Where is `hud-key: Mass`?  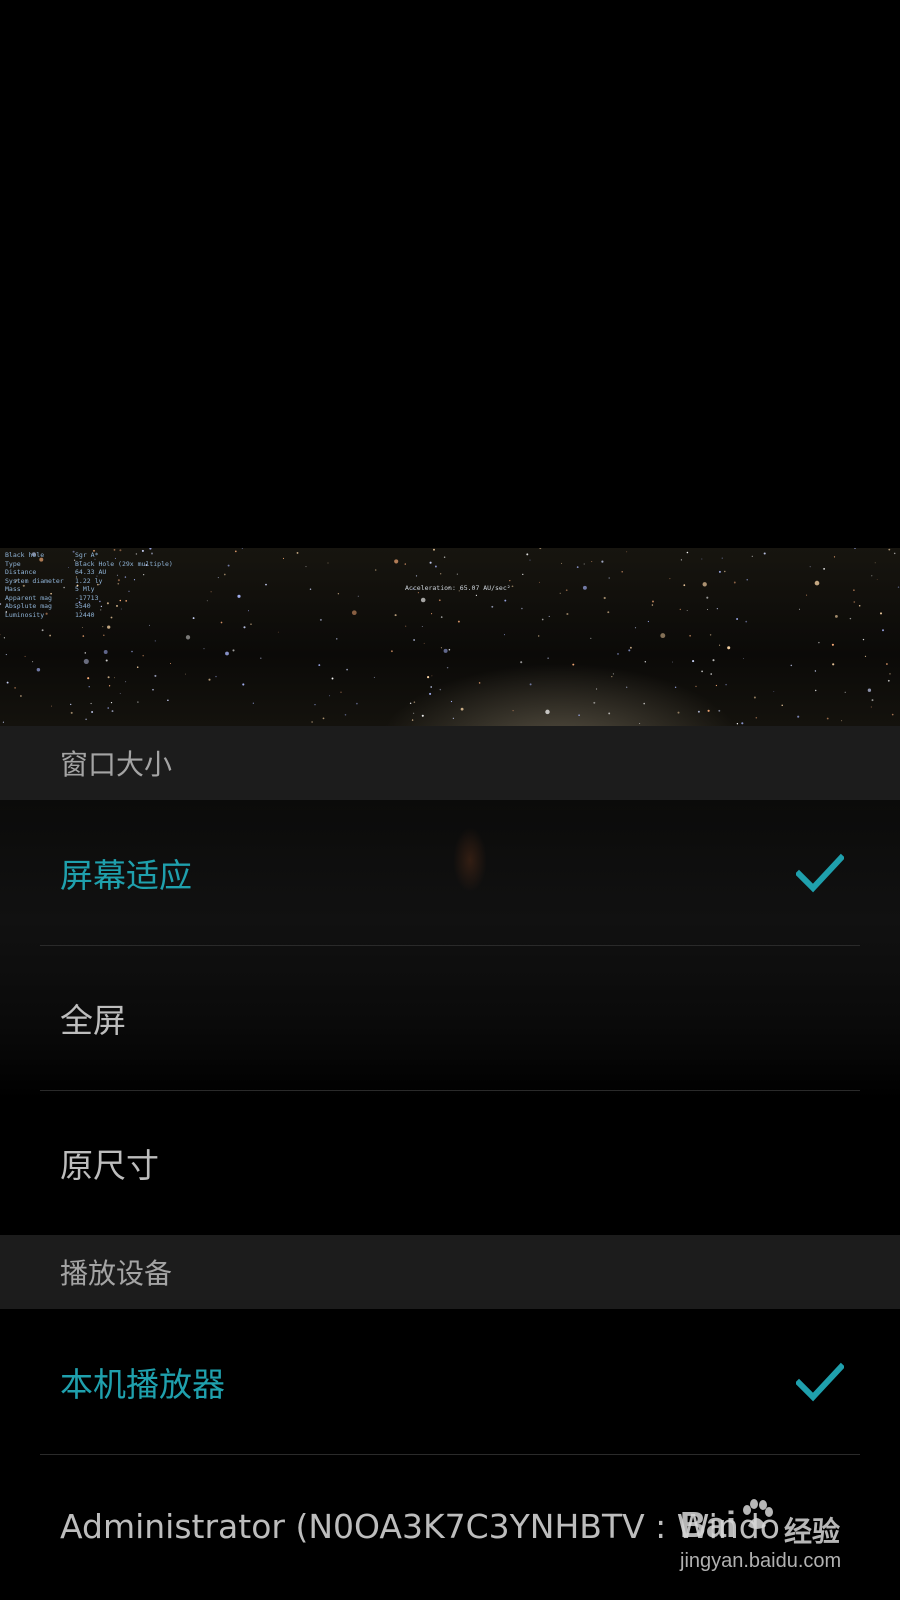 hud-key: Mass is located at coordinates (13, 589).